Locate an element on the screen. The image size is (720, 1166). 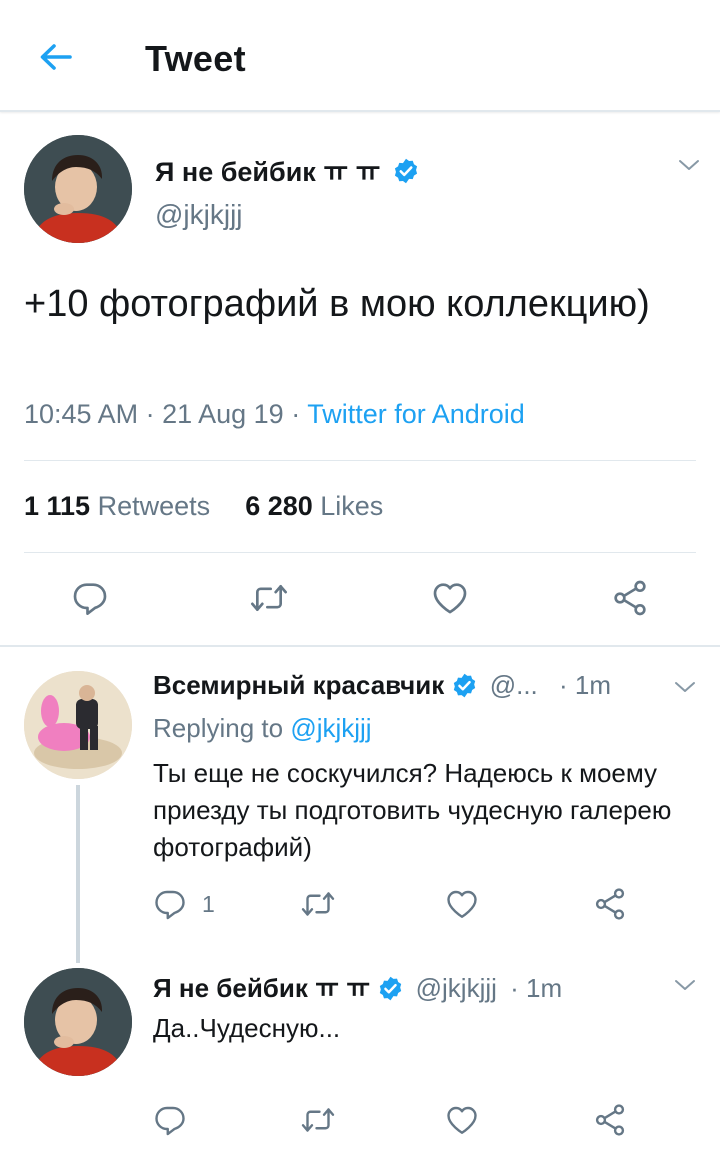
main-tweet-author-name: Я не бейбик ㅠ ㅠ is located at coordinates (287, 169).